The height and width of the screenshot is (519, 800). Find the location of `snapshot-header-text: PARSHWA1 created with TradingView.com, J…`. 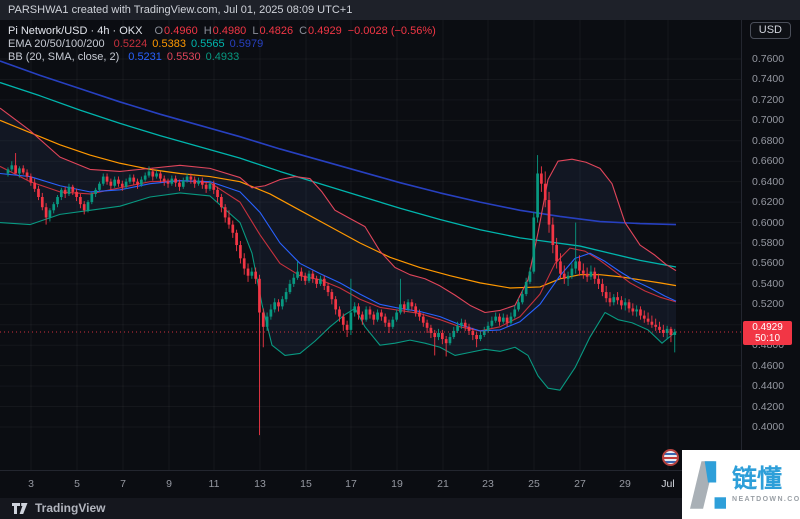

snapshot-header-text: PARSHWA1 created with TradingView.com, J… is located at coordinates (180, 10).